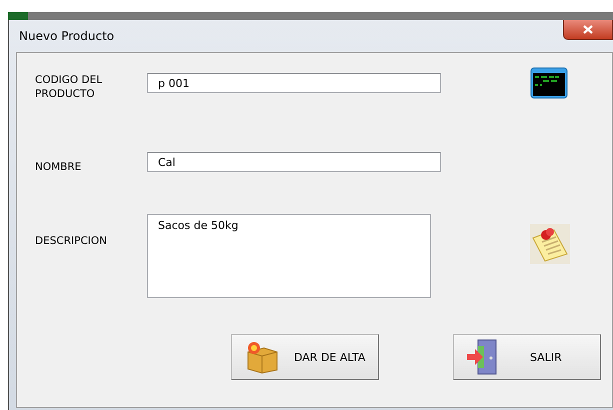 The image size is (613, 410). What do you see at coordinates (71, 241) in the screenshot?
I see `field-label: DESCRIPCION` at bounding box center [71, 241].